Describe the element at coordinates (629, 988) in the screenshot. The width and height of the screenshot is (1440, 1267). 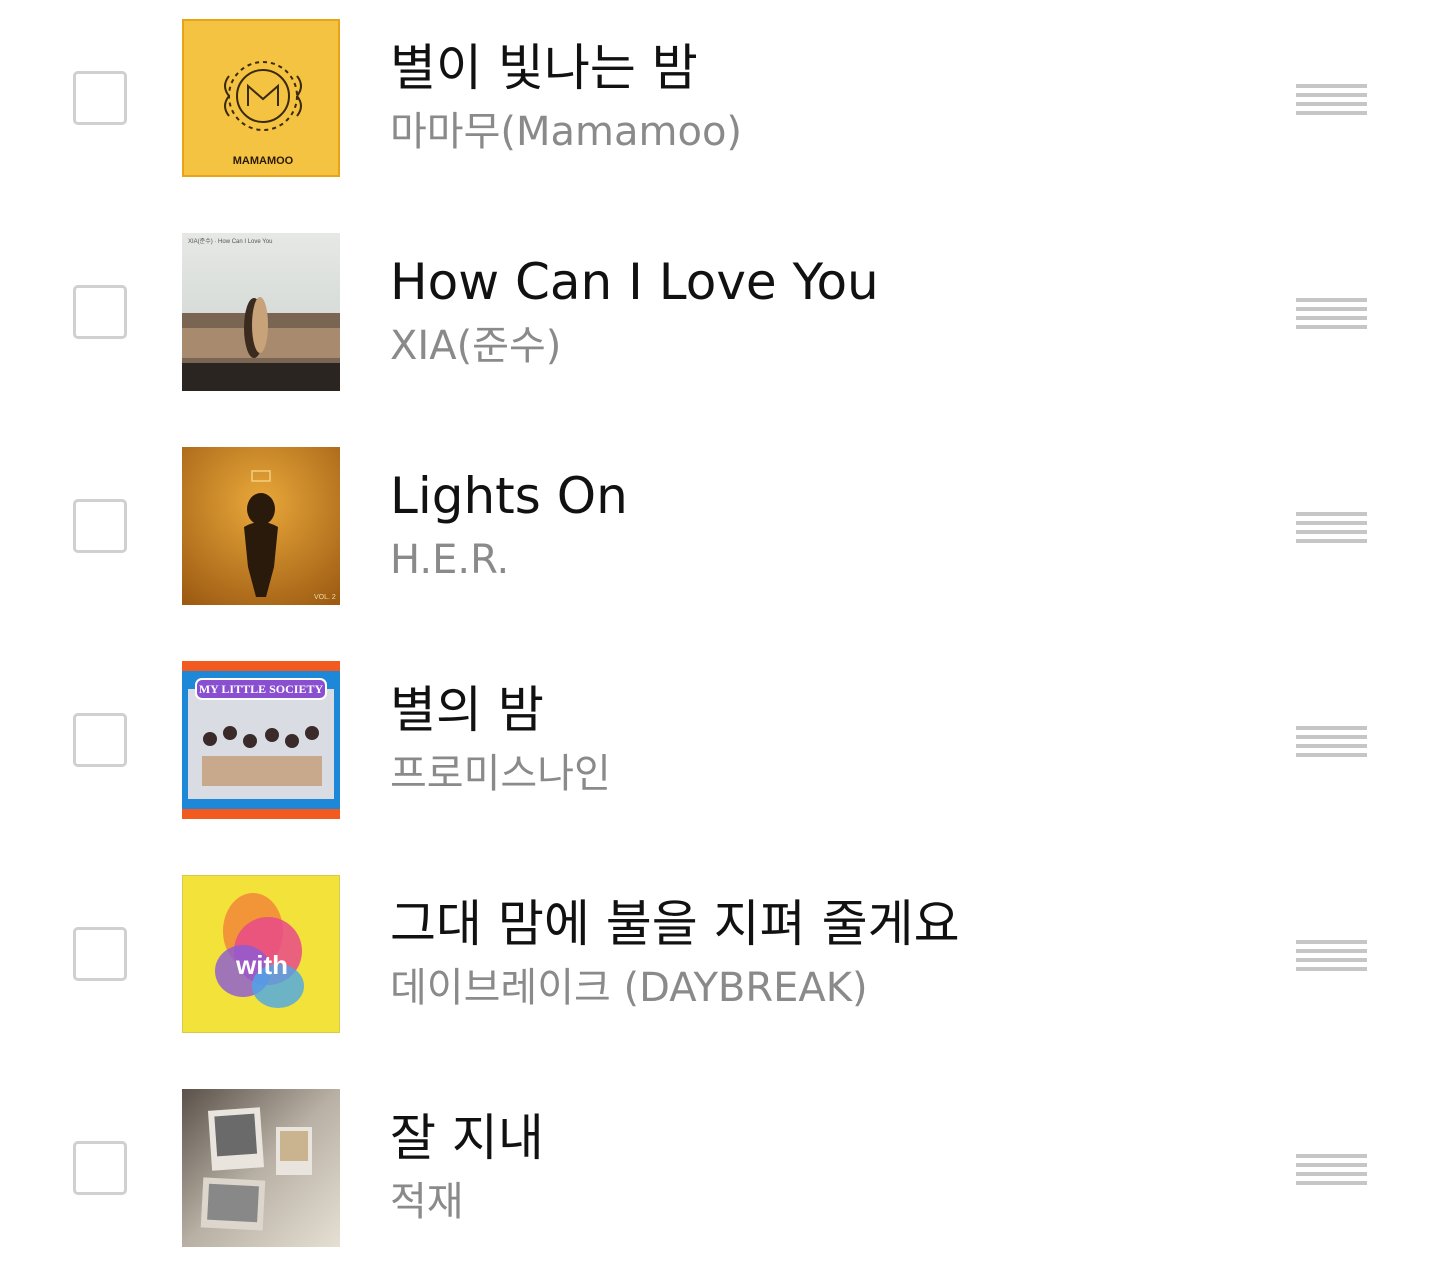
I see `song-artist: 데이브레이크 (DAYBREAK)` at that location.